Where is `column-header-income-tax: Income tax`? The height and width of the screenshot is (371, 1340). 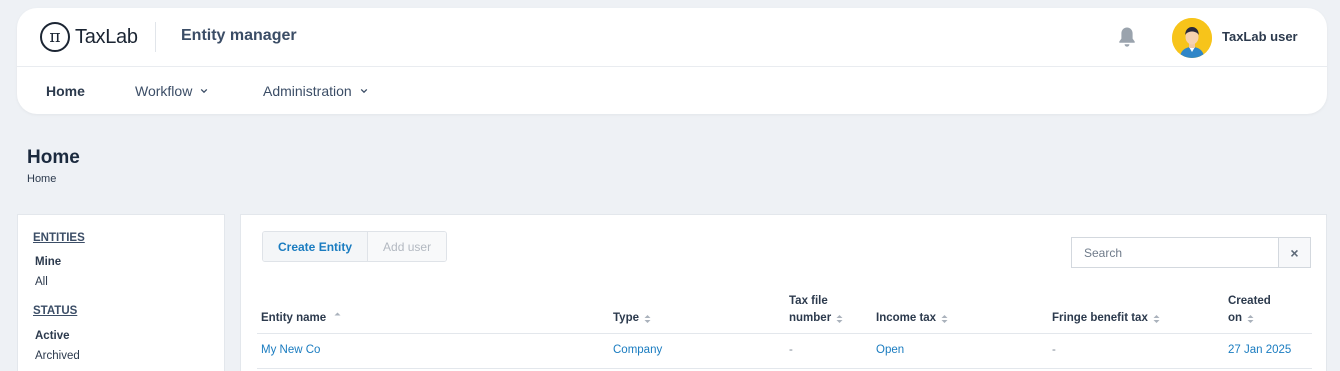
column-header-income-tax: Income tax is located at coordinates (912, 318).